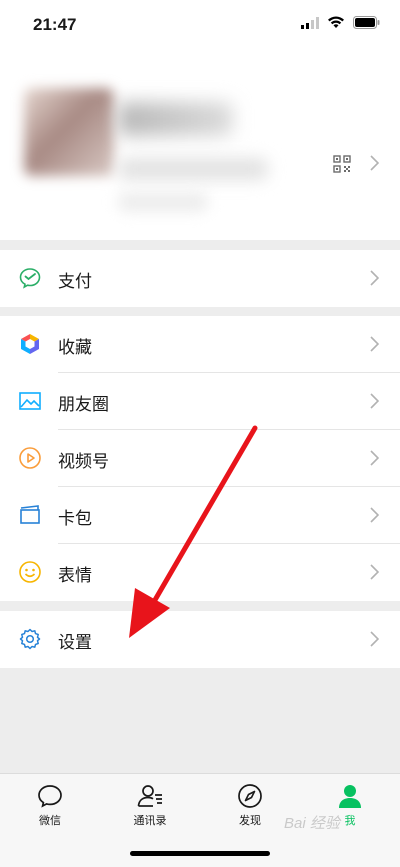 The height and width of the screenshot is (867, 400). What do you see at coordinates (200, 639) in the screenshot?
I see `menu-item-settings: 设置` at bounding box center [200, 639].